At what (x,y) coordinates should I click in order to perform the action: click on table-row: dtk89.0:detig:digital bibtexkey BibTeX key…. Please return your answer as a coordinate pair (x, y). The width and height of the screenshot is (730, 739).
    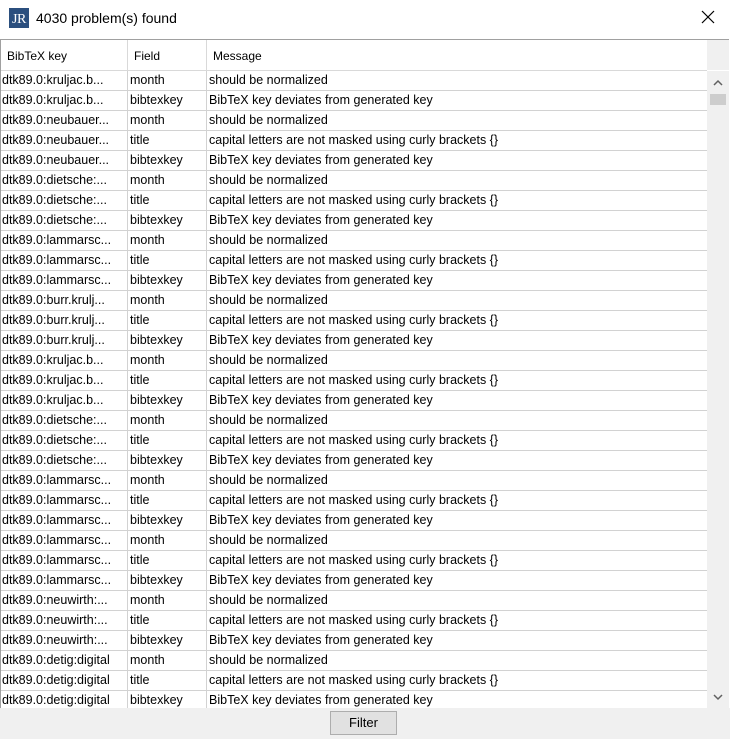
    Looking at the image, I should click on (354, 699).